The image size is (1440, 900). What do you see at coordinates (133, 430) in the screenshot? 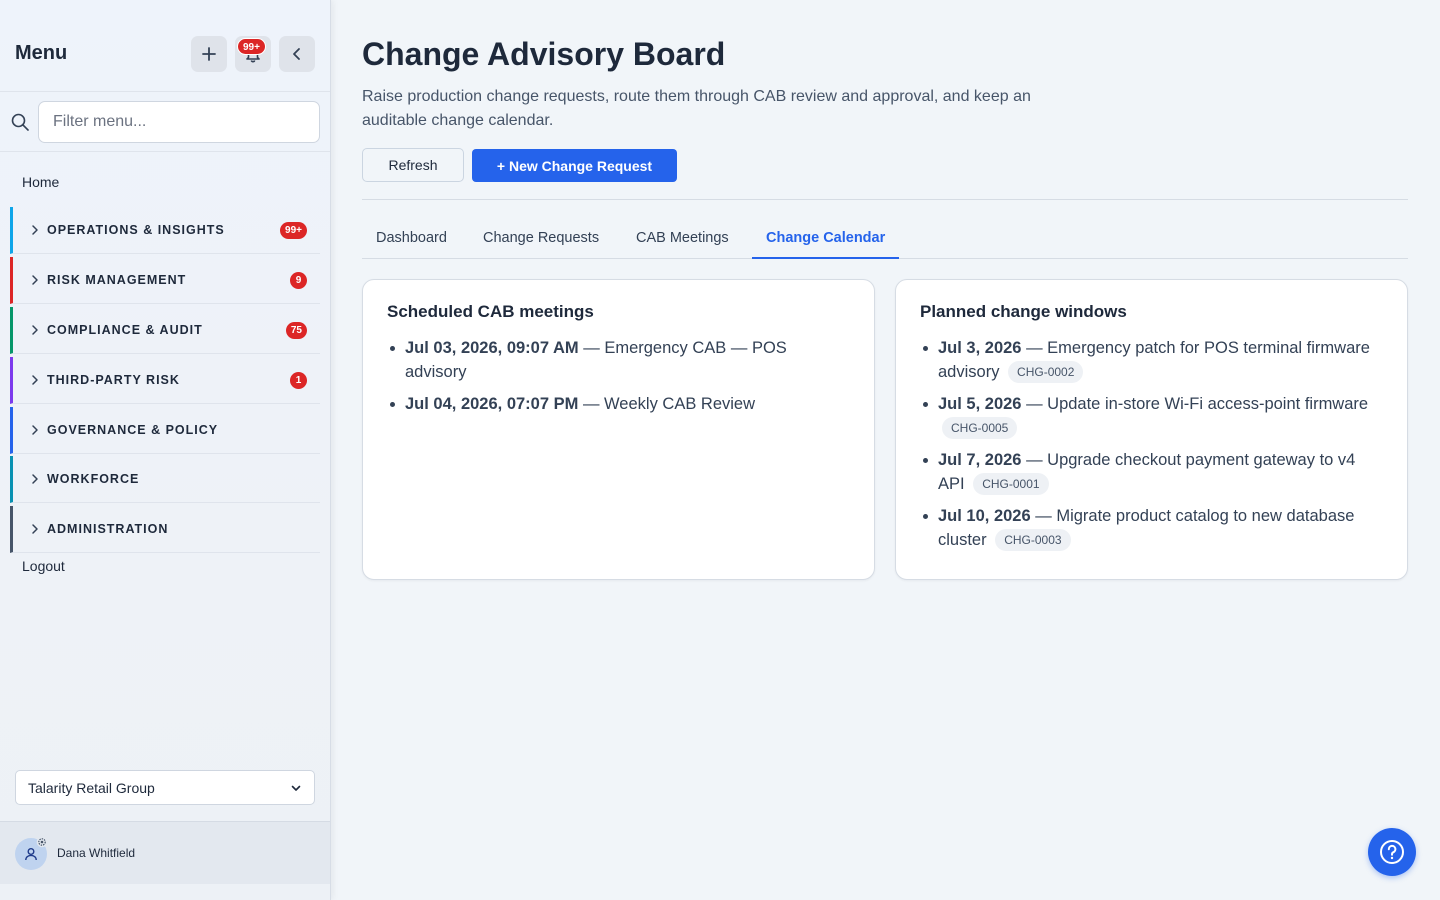
I see `nav-group-label: GOVERNANCE & POLICY` at bounding box center [133, 430].